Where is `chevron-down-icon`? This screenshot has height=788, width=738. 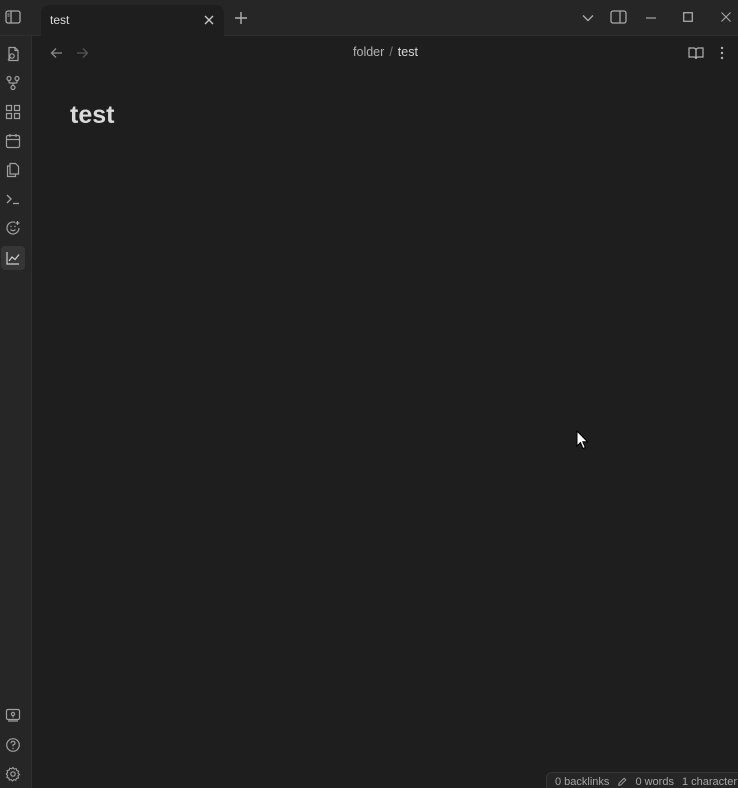 chevron-down-icon is located at coordinates (588, 18).